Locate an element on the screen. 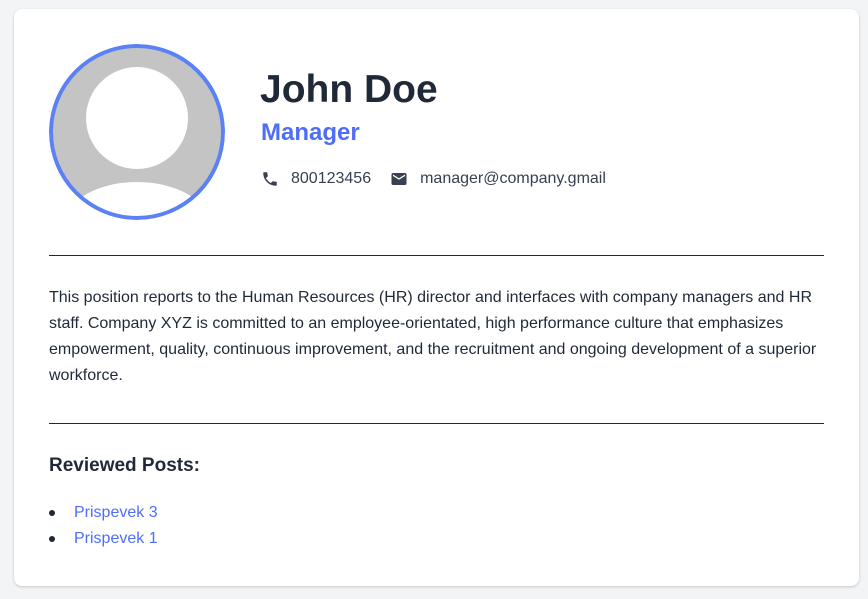 This screenshot has height=599, width=868. contact-info: 800123456 manager@company.gmail is located at coordinates (433, 179).